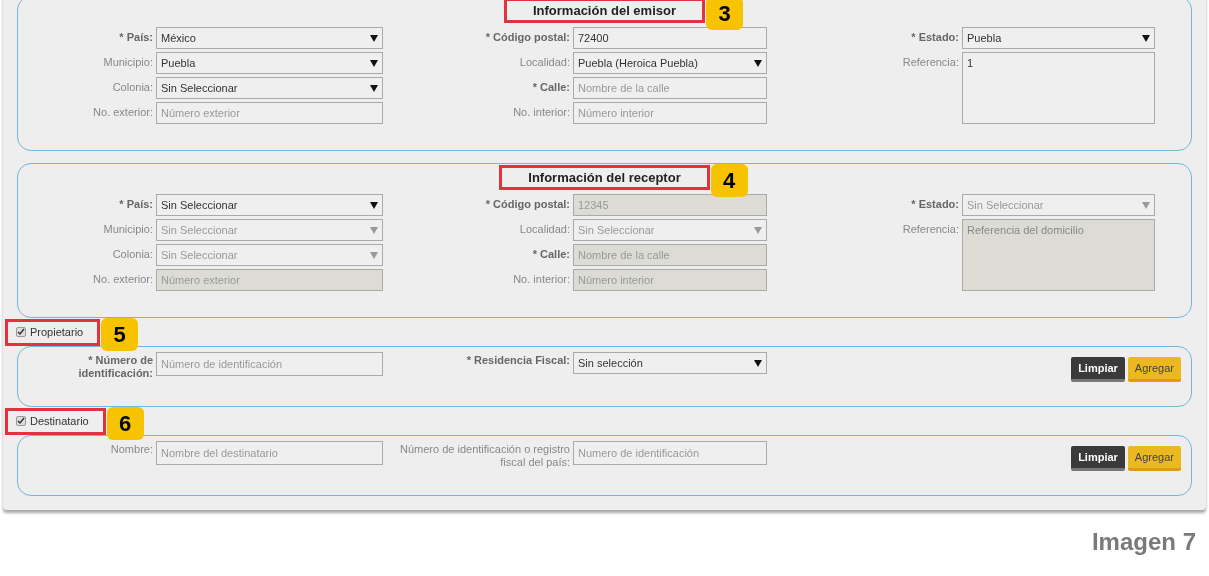  I want to click on textarea-field: 1, so click(1058, 88).